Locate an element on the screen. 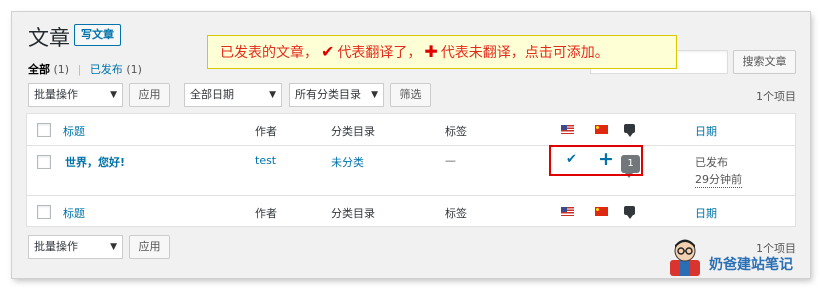 The image size is (821, 290). category-filter-select: 所有分类目录 ▼ is located at coordinates (336, 95).